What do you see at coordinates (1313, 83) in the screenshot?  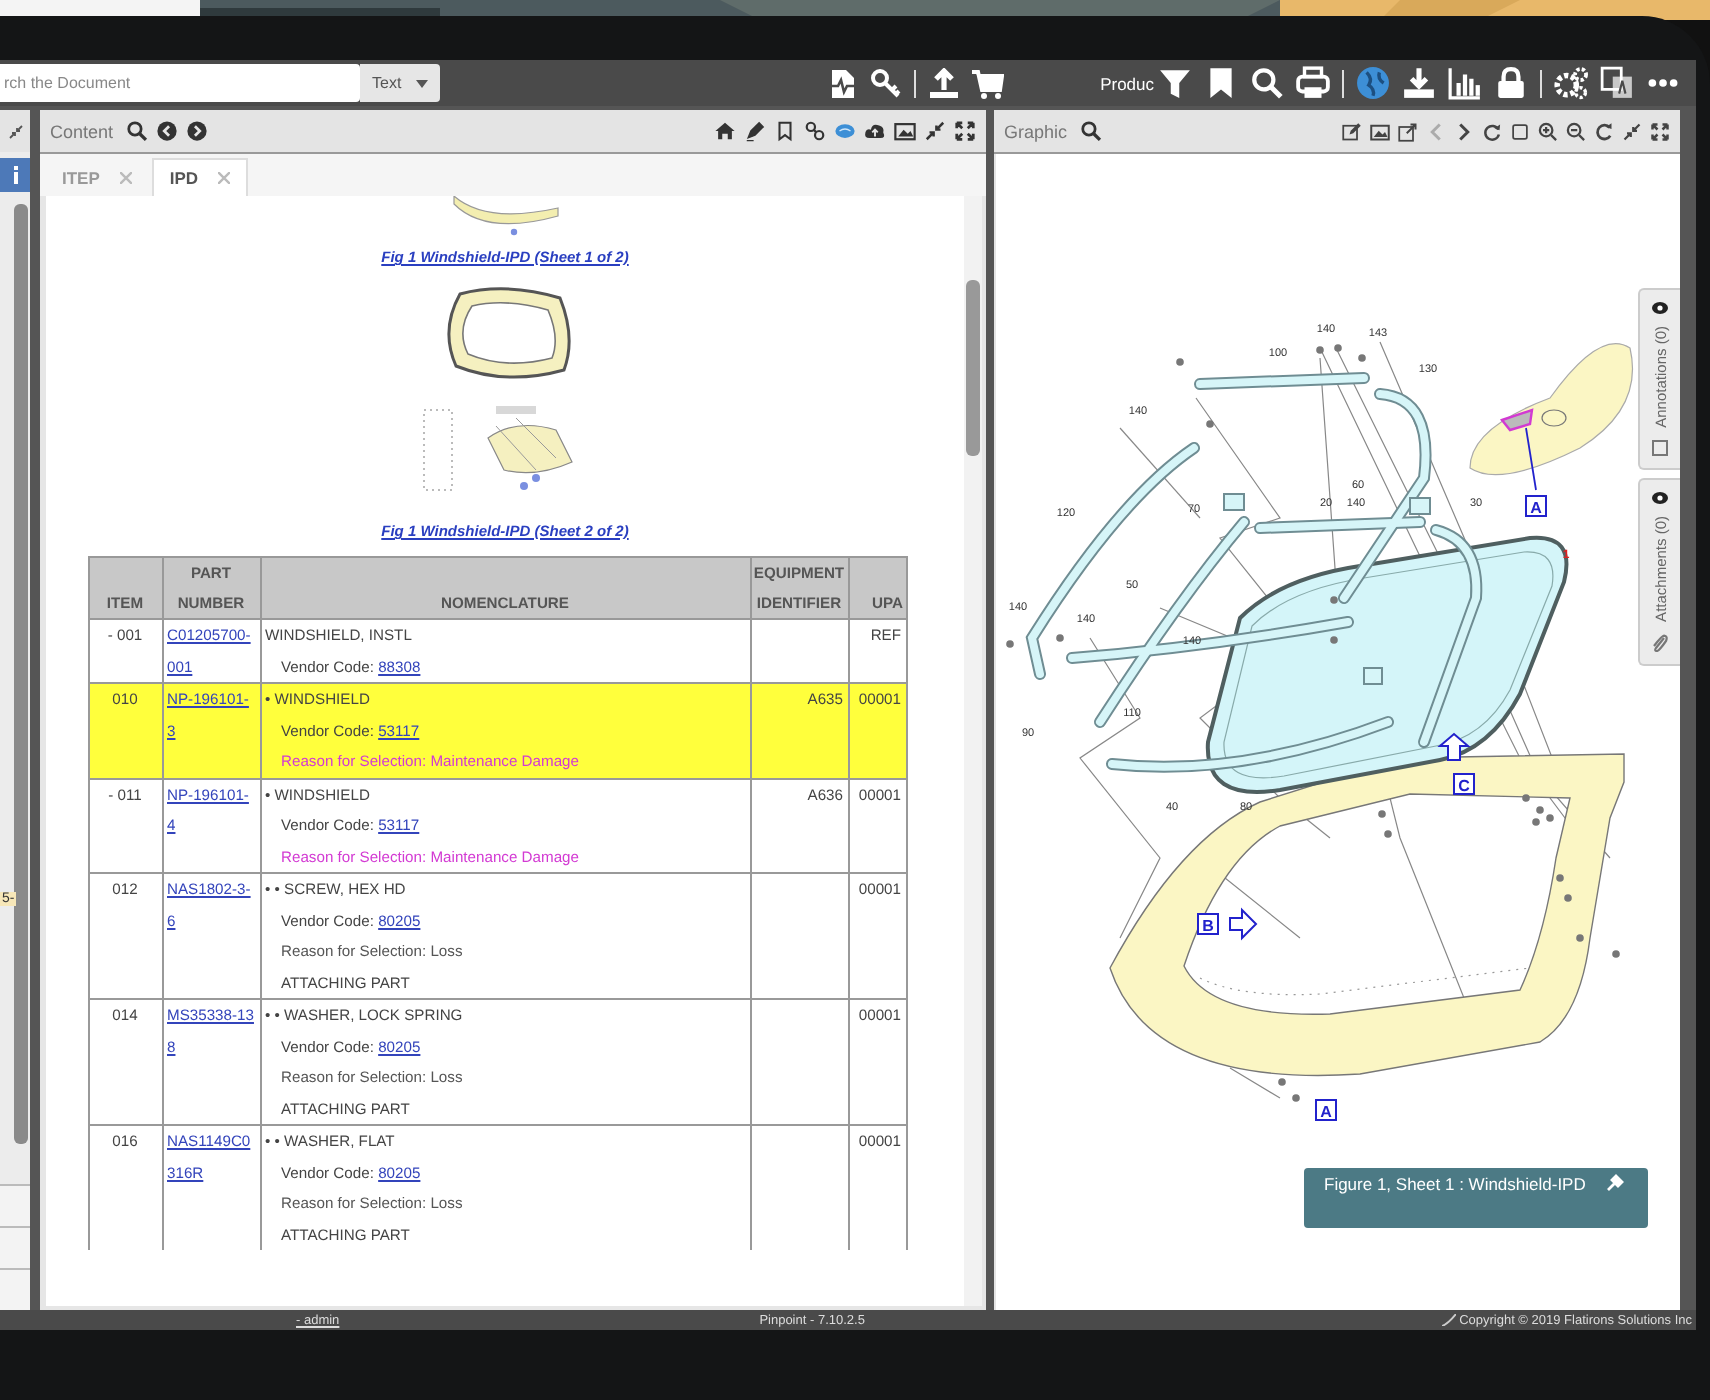 I see `print-icon` at bounding box center [1313, 83].